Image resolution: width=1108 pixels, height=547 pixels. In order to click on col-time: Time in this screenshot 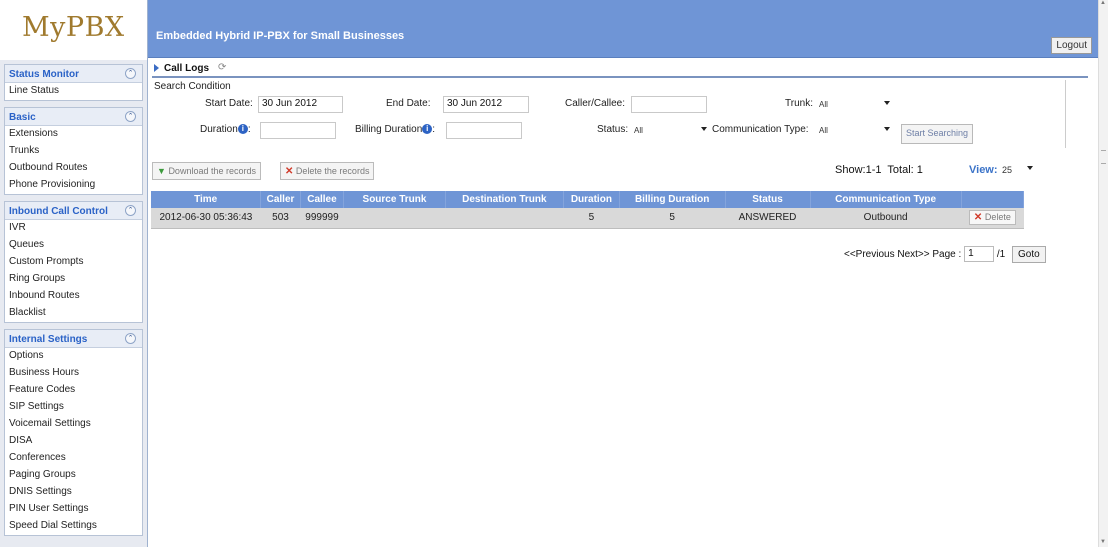, I will do `click(206, 199)`.